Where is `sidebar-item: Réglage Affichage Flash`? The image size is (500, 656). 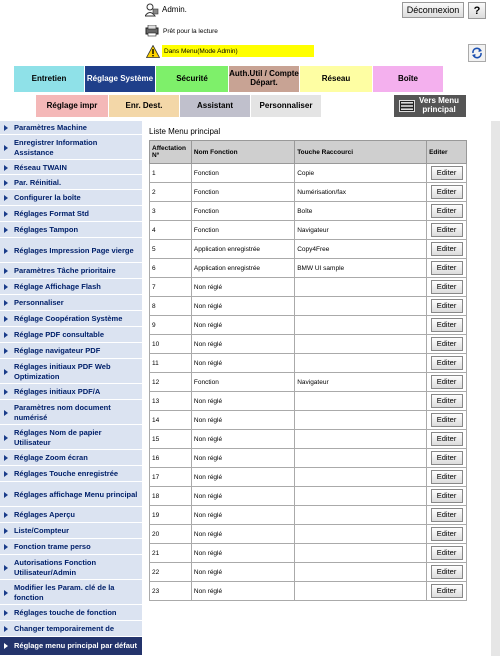
sidebar-item: Réglage Affichage Flash is located at coordinates (71, 287).